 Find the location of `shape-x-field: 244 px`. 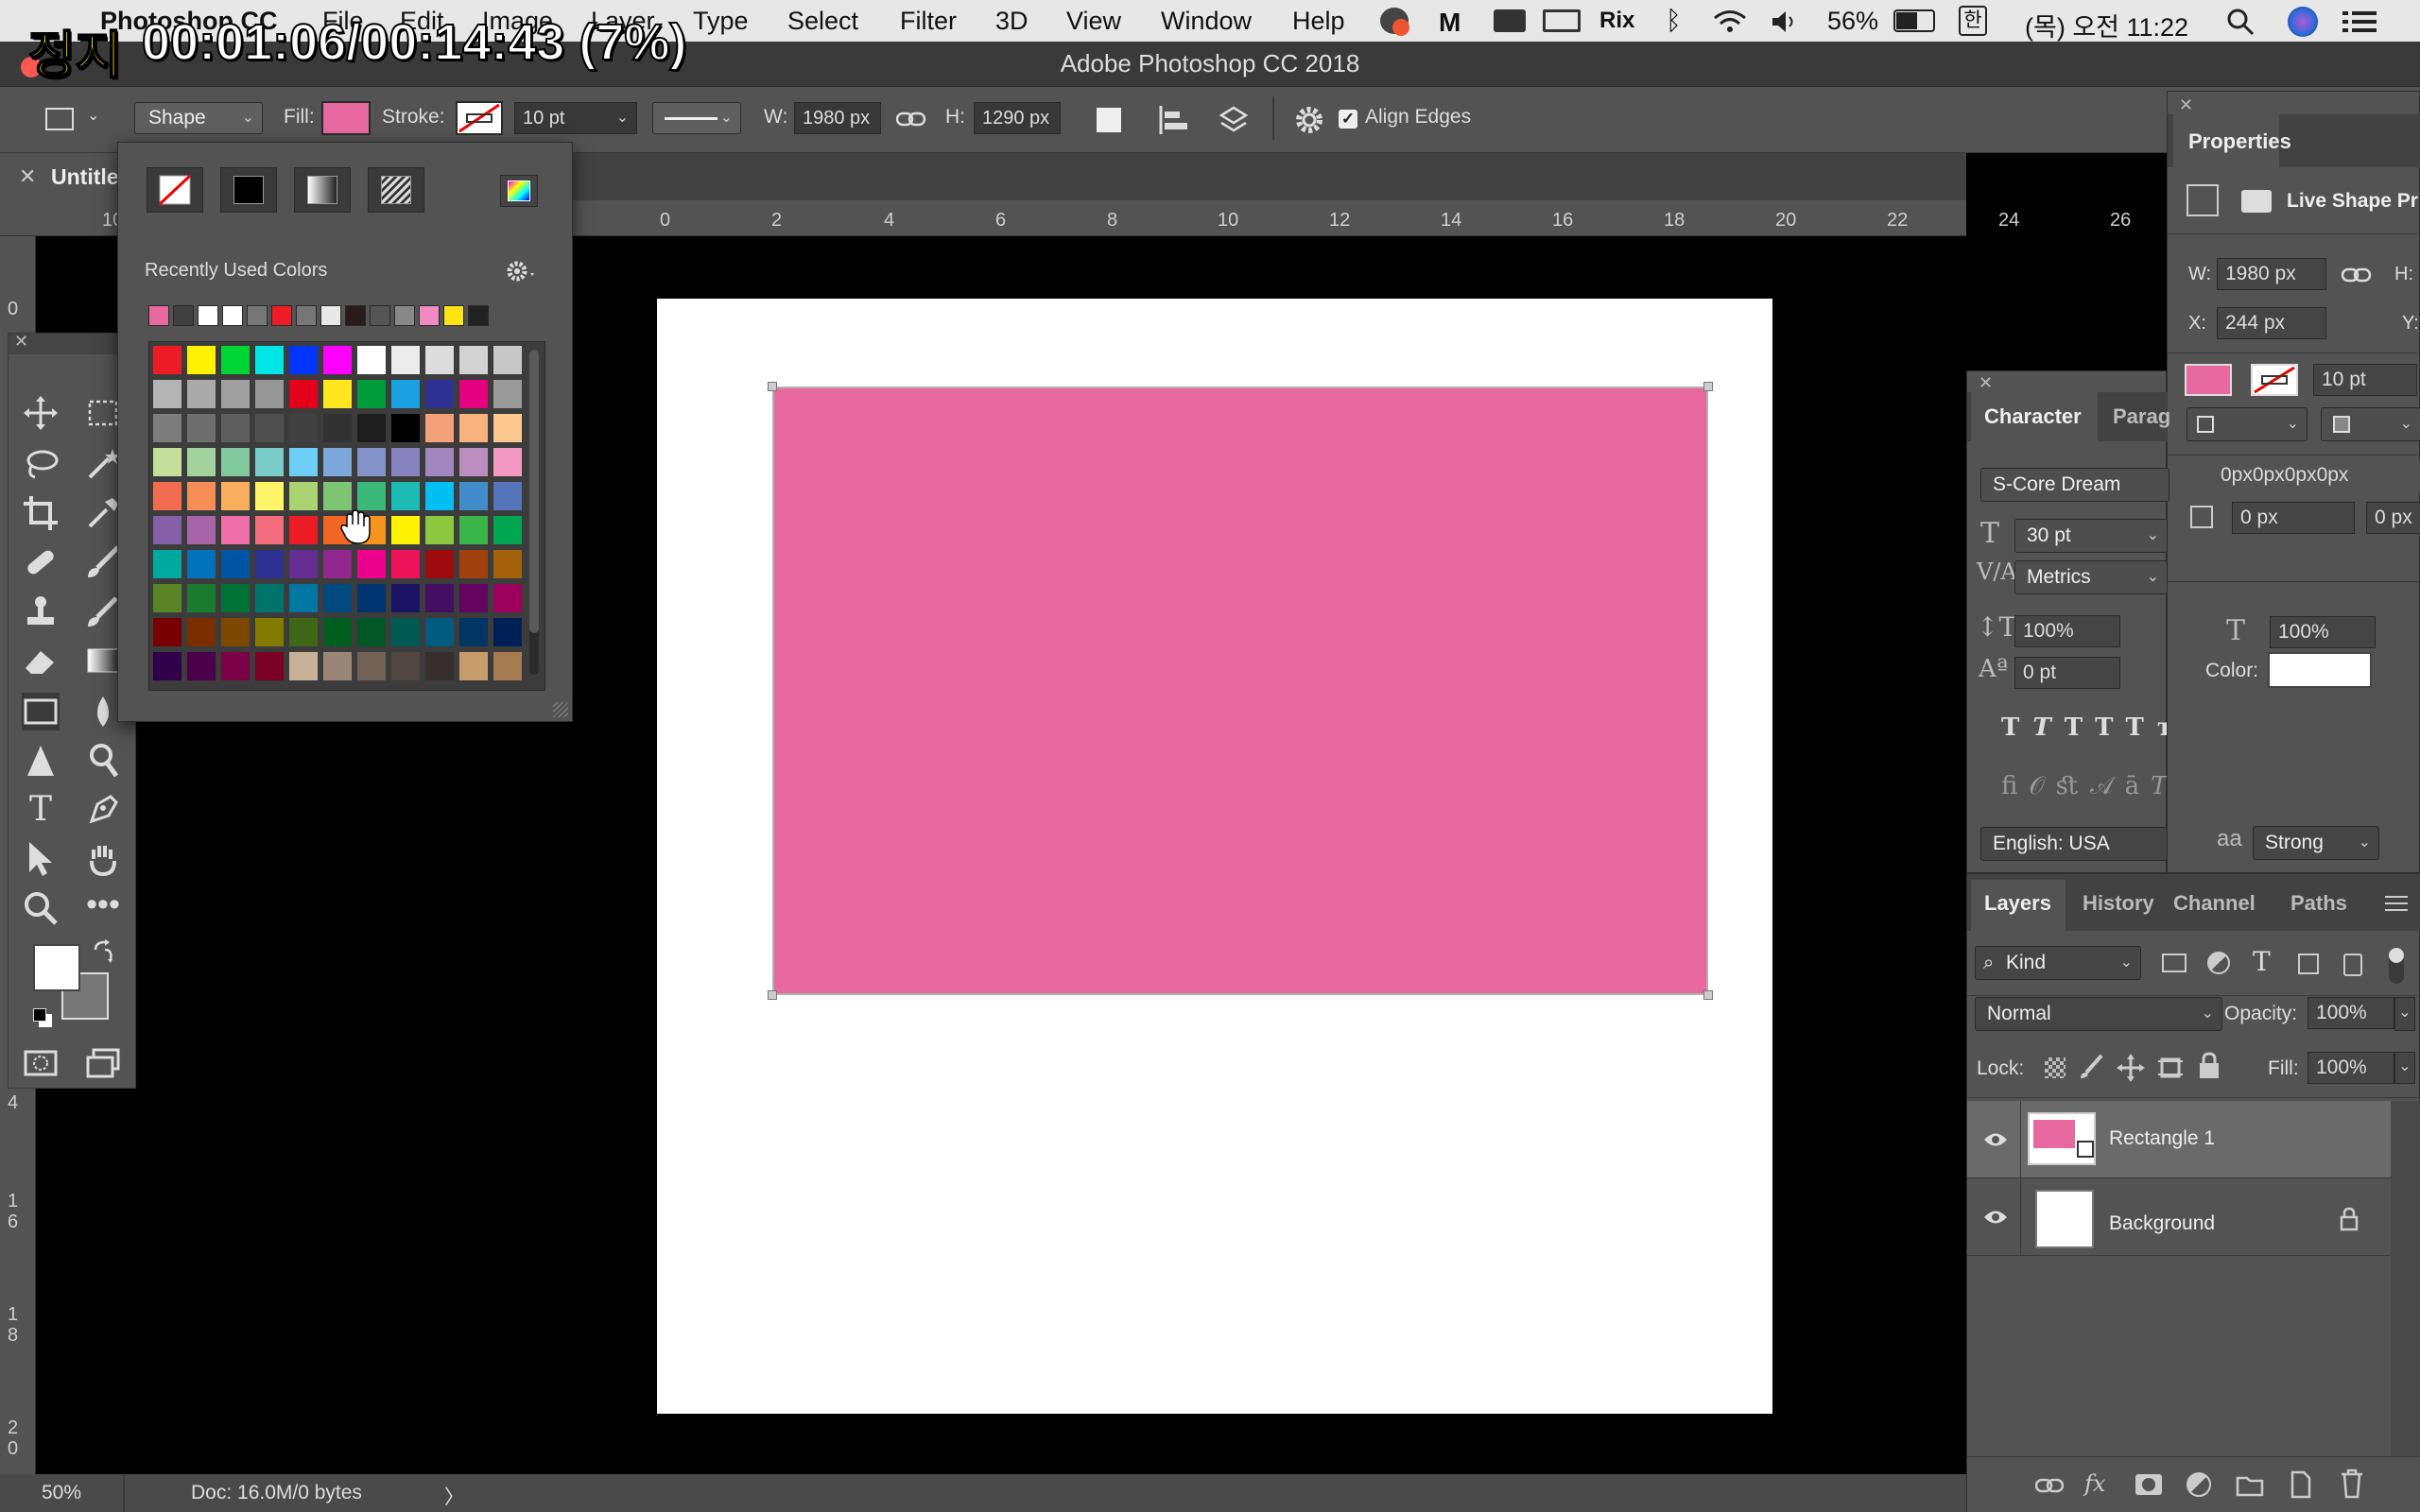

shape-x-field: 244 px is located at coordinates (2271, 323).